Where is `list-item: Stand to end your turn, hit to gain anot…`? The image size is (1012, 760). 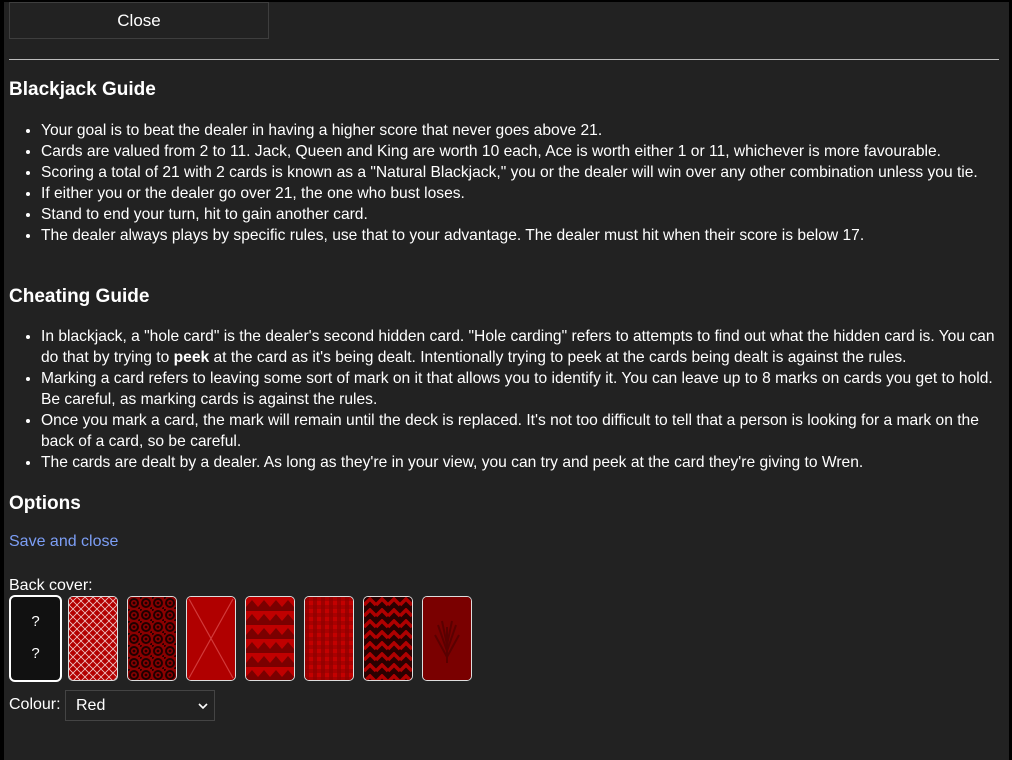 list-item: Stand to end your turn, hit to gain anot… is located at coordinates (526, 214).